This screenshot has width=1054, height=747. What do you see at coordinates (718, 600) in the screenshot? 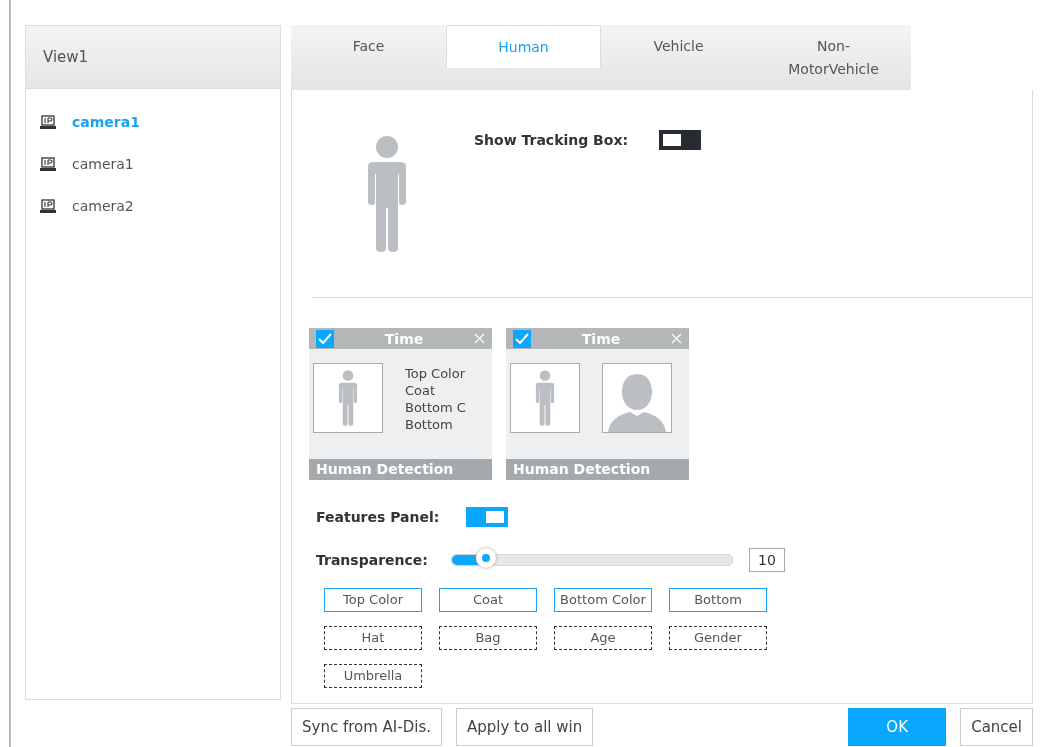
I see `feature-chip: Bottom` at bounding box center [718, 600].